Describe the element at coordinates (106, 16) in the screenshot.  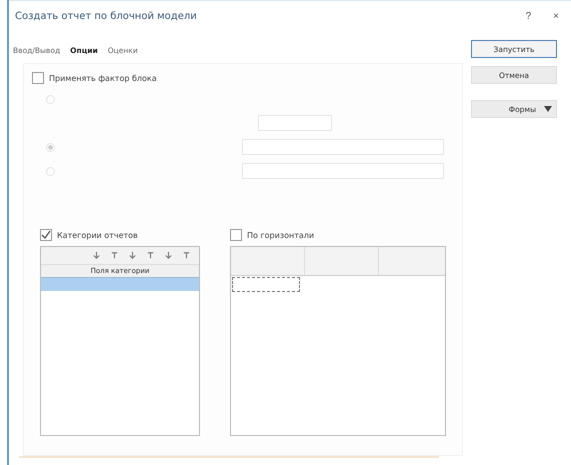
I see `window-title: Создать отчет по блочной модели` at that location.